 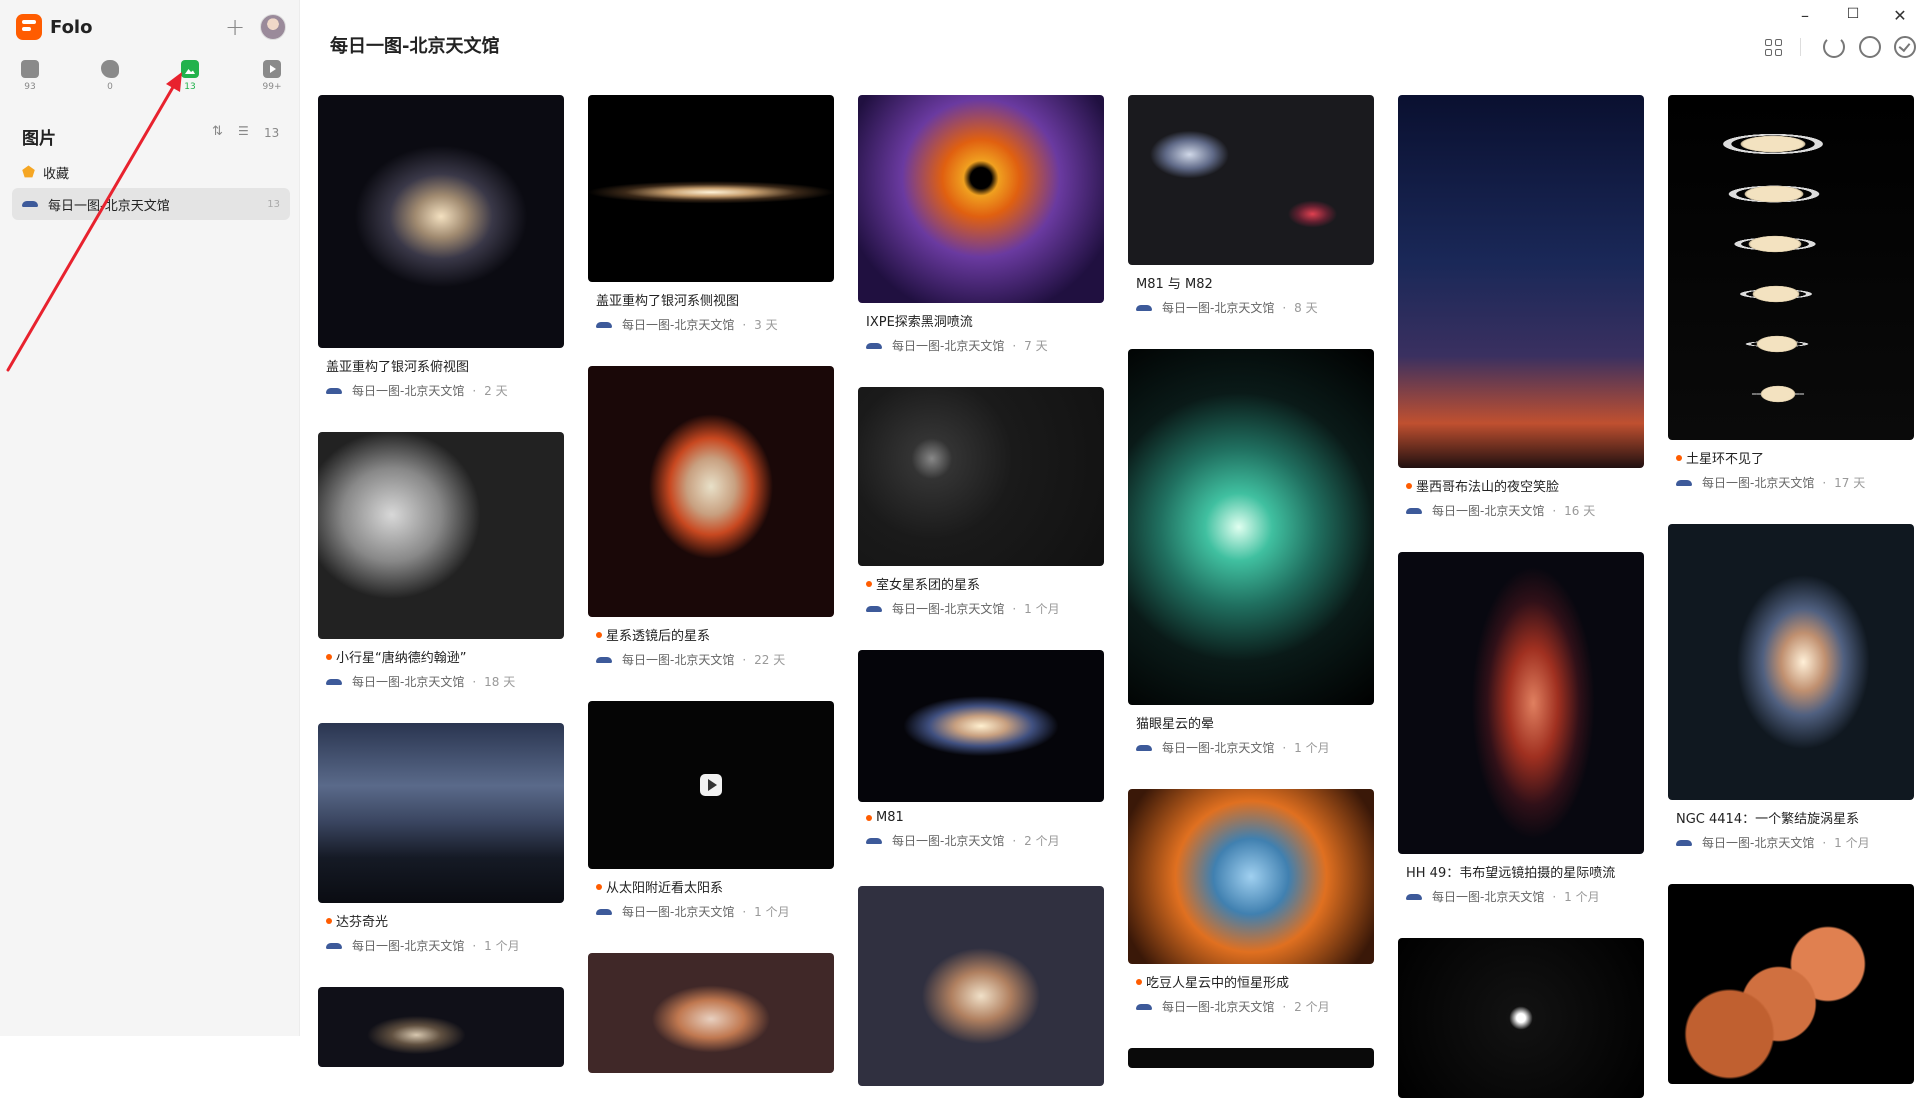 I want to click on view-social: 0, so click(x=110, y=80).